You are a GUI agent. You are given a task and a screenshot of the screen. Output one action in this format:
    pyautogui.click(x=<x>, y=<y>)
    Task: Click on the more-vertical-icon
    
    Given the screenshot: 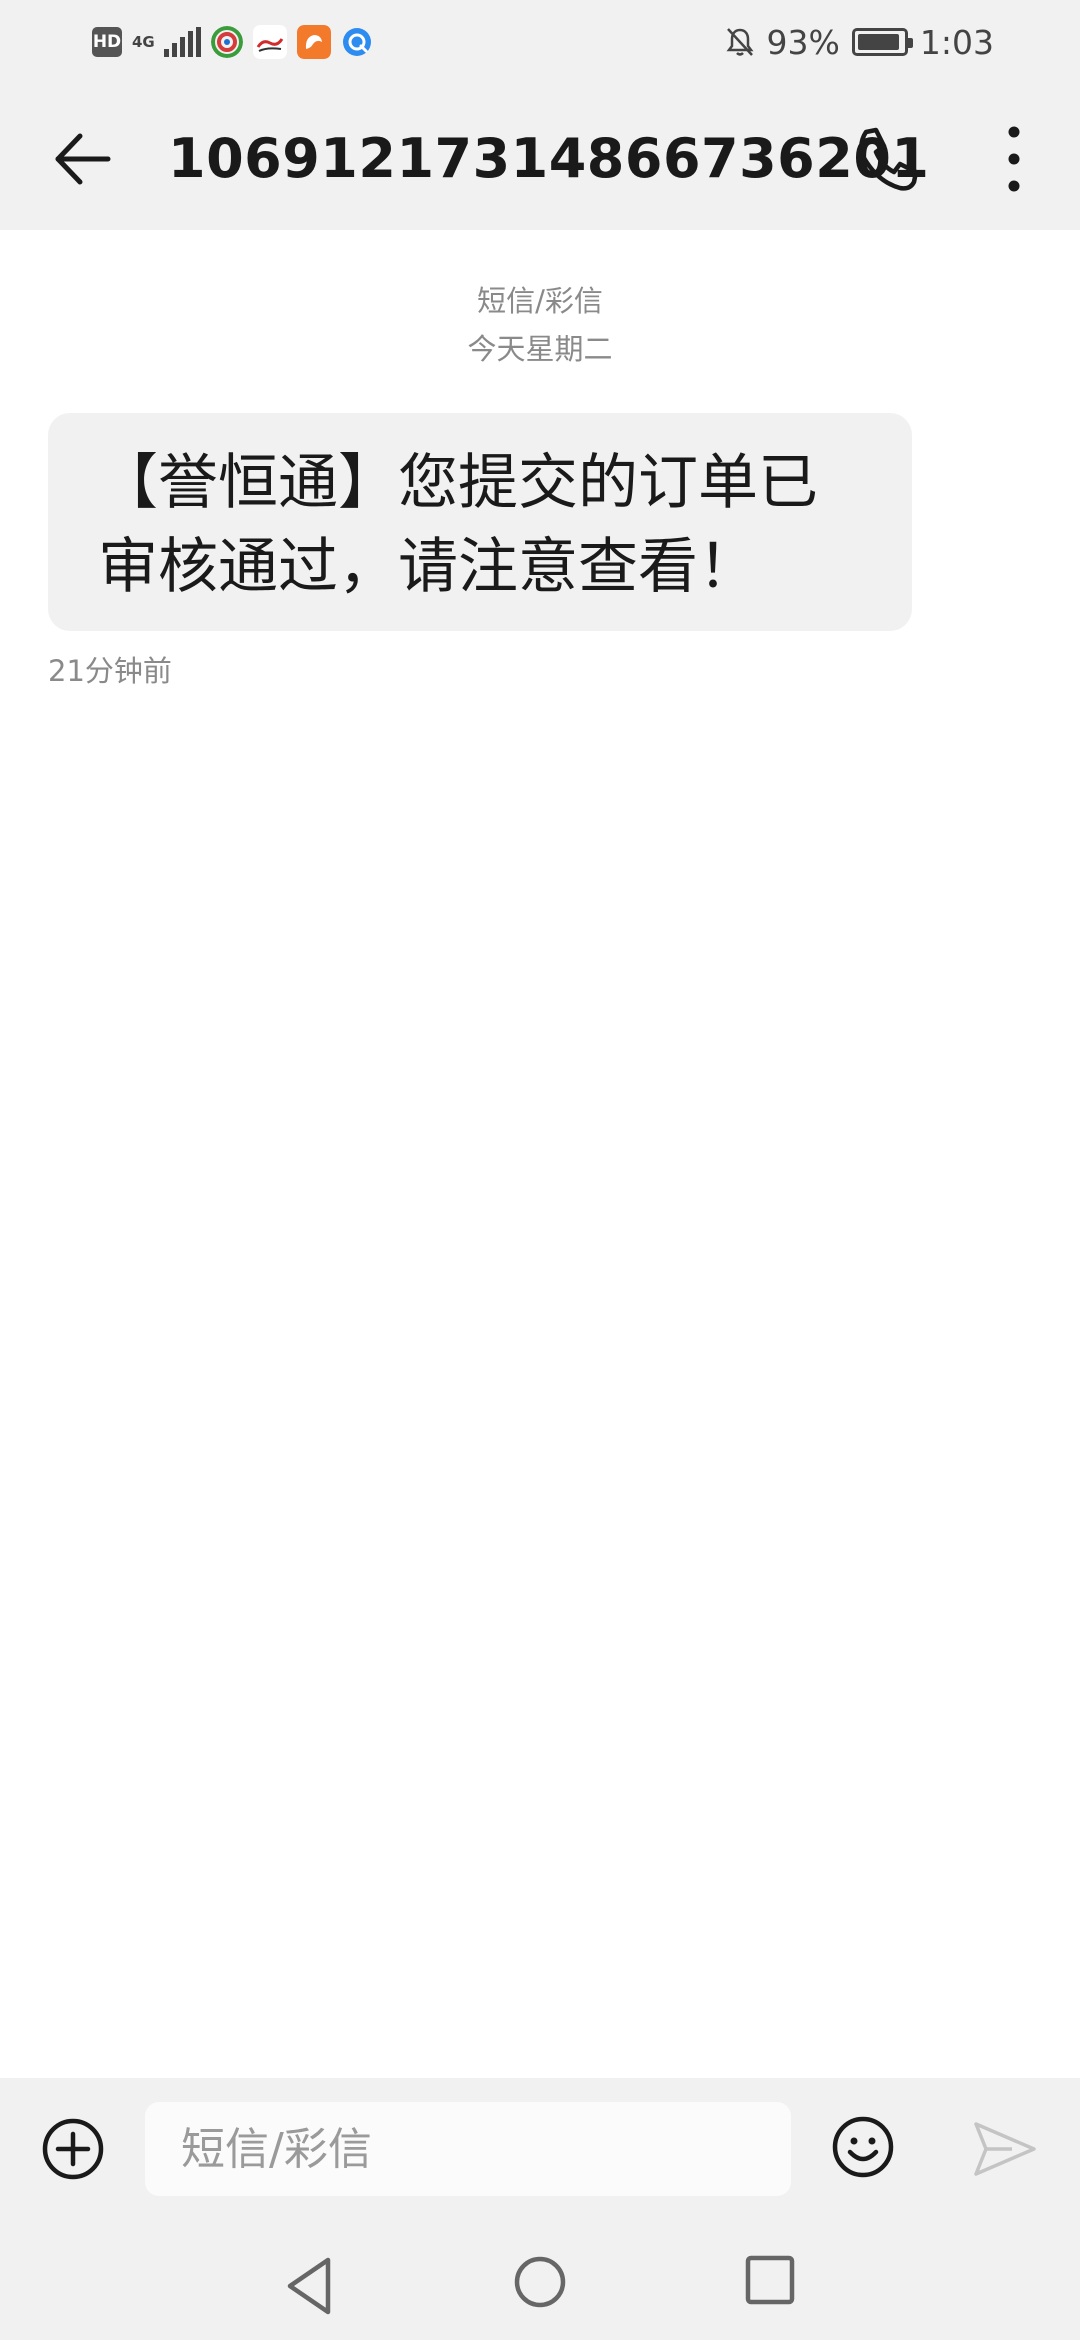 What is the action you would take?
    pyautogui.click(x=1014, y=159)
    